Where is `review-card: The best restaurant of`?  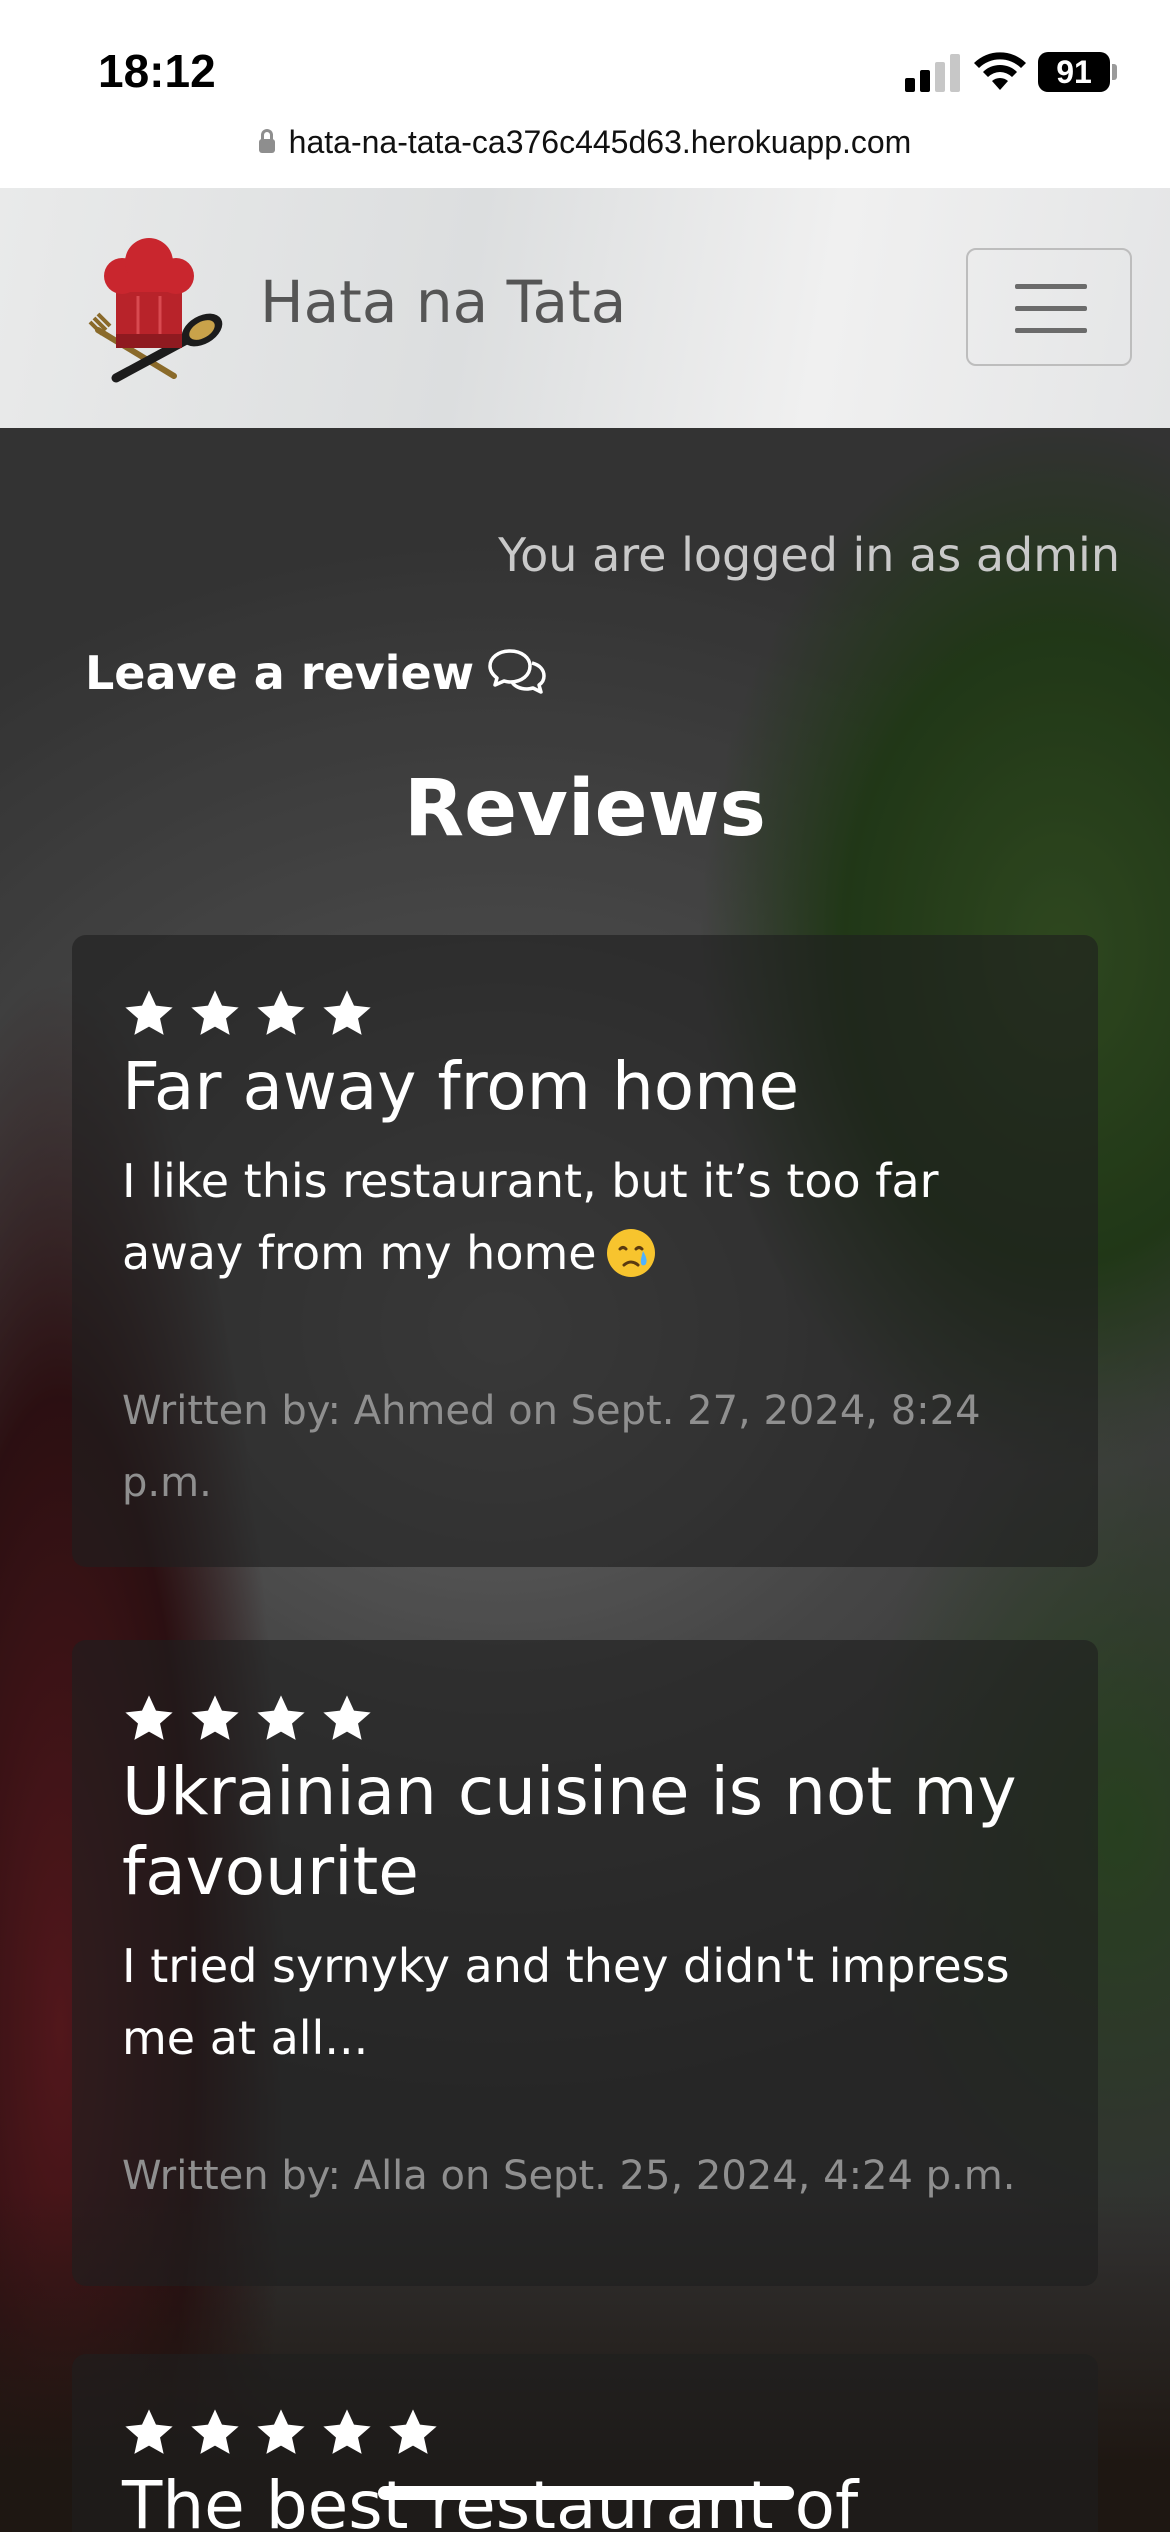
review-card: The best restaurant of is located at coordinates (585, 2443).